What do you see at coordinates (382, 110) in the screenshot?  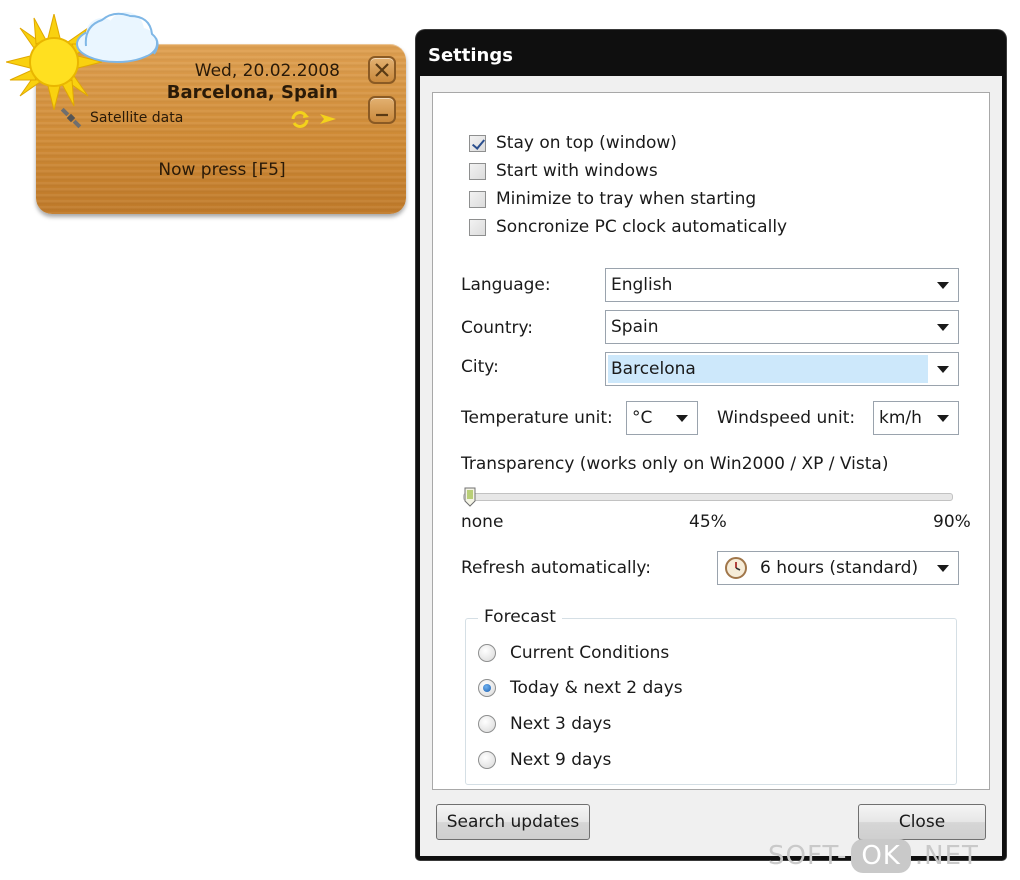 I see `widget-minimize-button` at bounding box center [382, 110].